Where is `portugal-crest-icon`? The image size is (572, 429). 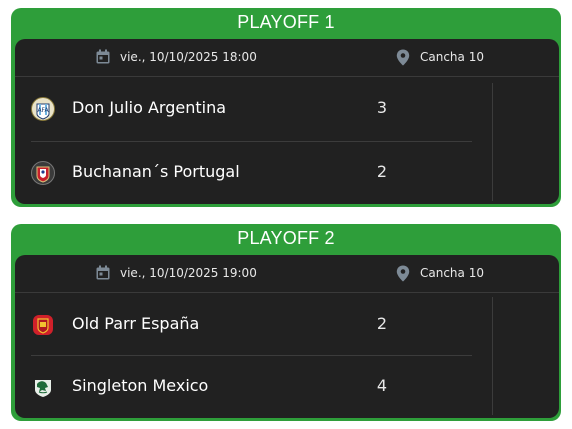
portugal-crest-icon is located at coordinates (43, 173).